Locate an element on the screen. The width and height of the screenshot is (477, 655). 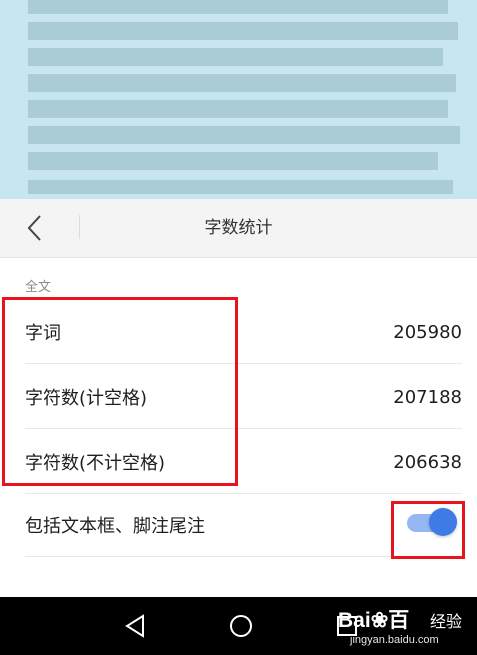
watermark-url: jingyan.baidu.com is located at coordinates (394, 640).